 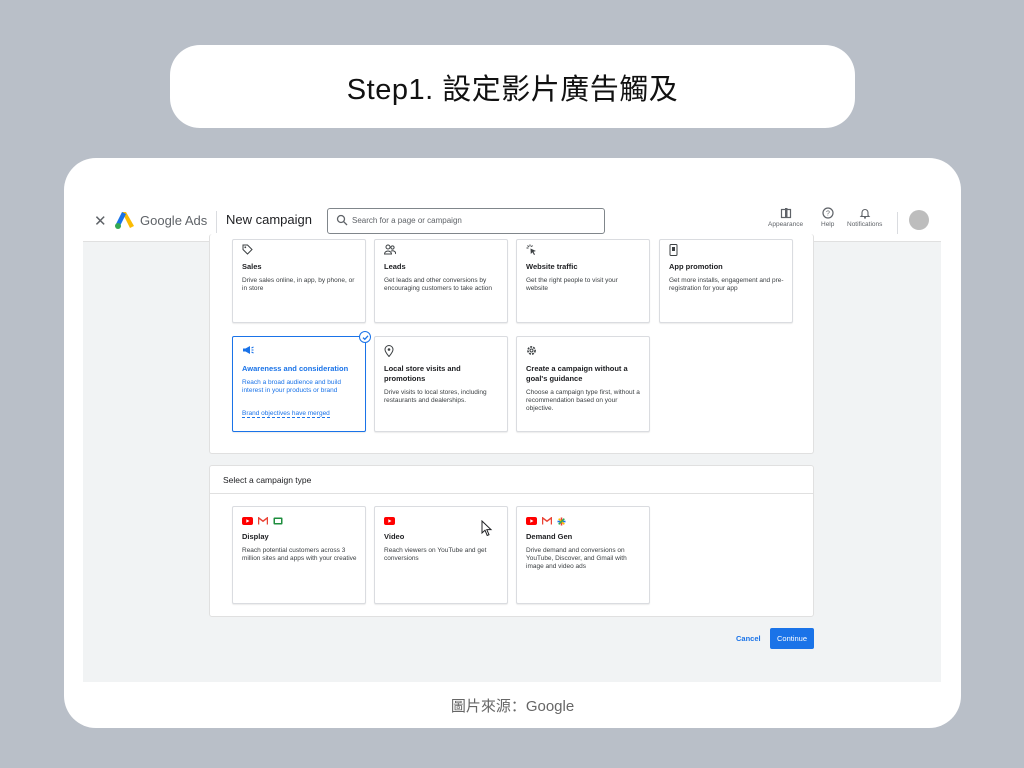 I want to click on selected-check-icon, so click(x=365, y=337).